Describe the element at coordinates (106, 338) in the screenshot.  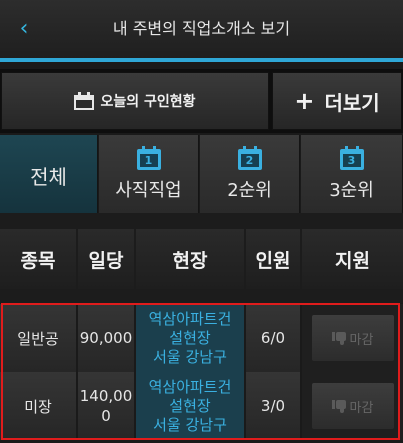
I see `daily-pay: 90,000` at that location.